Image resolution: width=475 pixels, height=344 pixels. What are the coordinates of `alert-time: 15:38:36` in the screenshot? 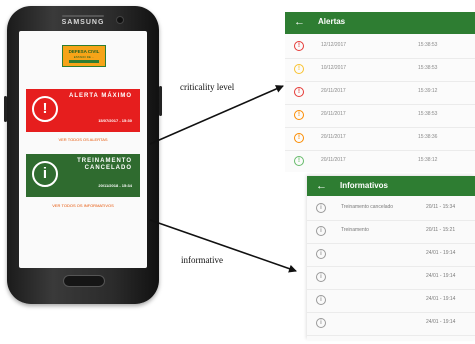 It's located at (428, 137).